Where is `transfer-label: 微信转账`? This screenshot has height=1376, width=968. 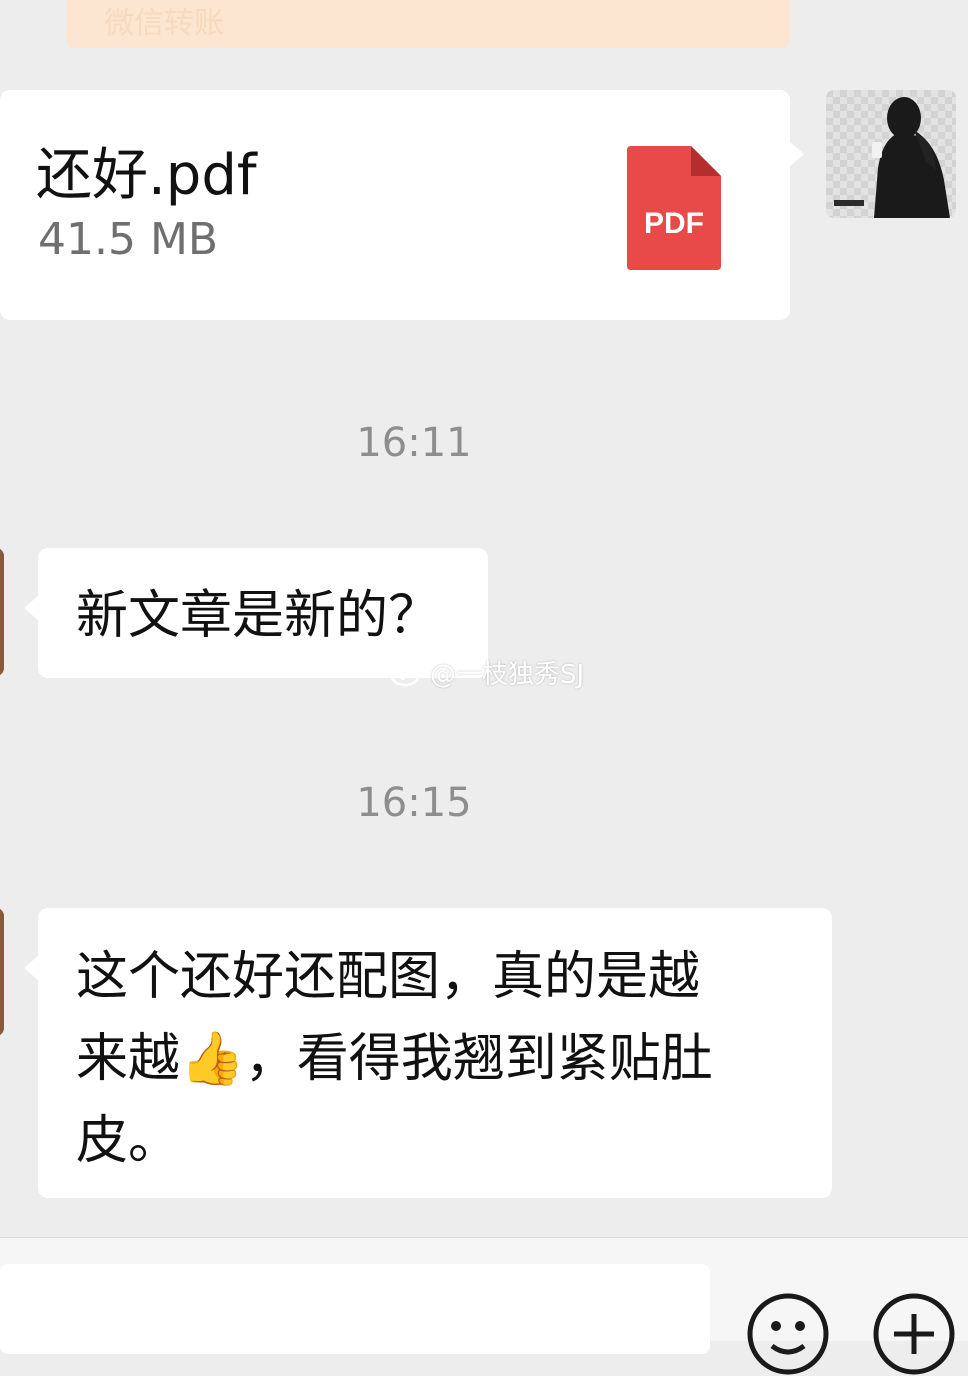
transfer-label: 微信转账 is located at coordinates (164, 23).